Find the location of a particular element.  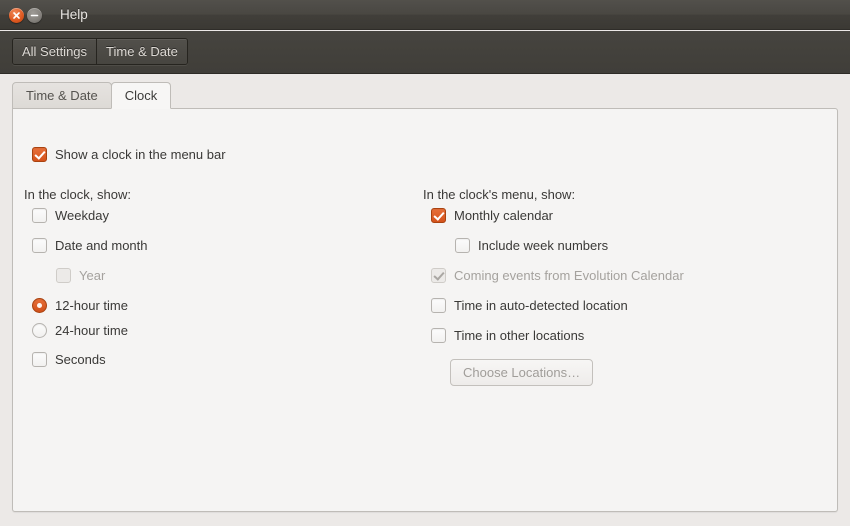

time-and-date-button: Time & Date is located at coordinates (141, 51).